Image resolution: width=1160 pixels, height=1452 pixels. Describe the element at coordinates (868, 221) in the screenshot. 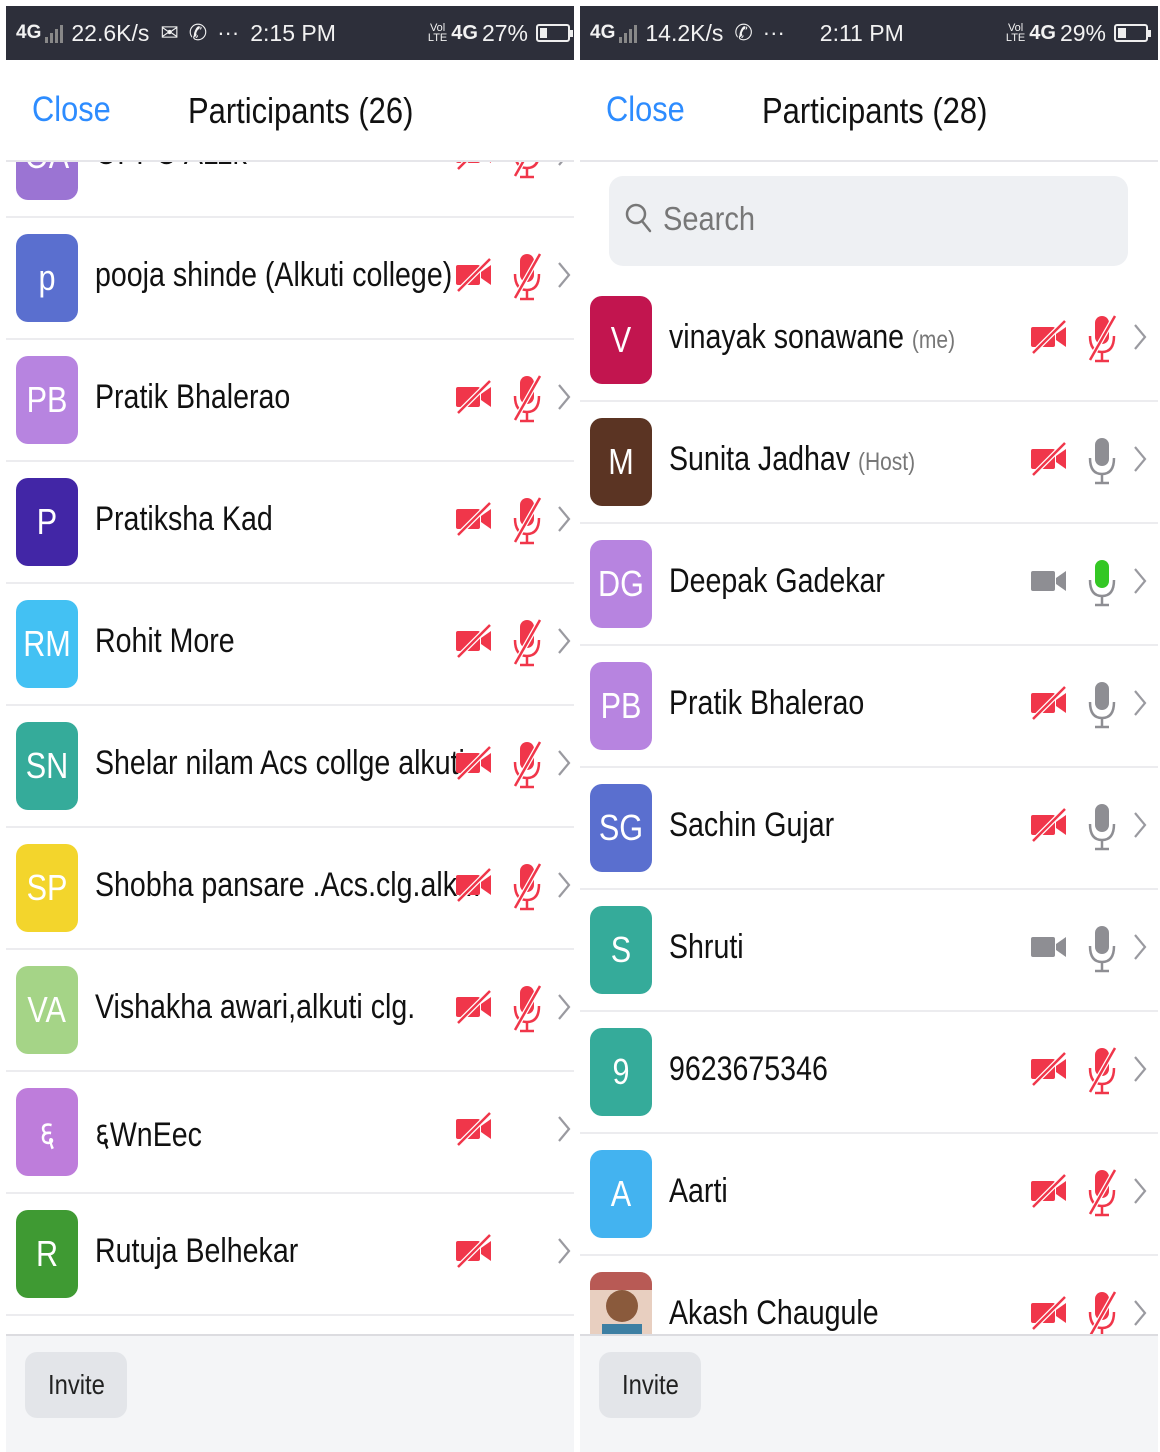

I see `search-input: Search` at that location.